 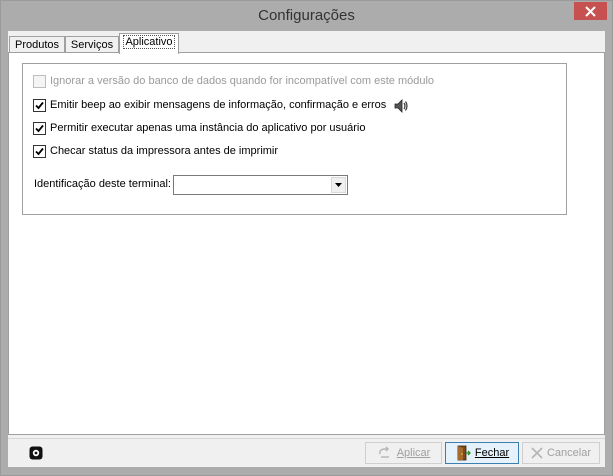 I want to click on tab-label: Aplicativo, so click(x=149, y=42).